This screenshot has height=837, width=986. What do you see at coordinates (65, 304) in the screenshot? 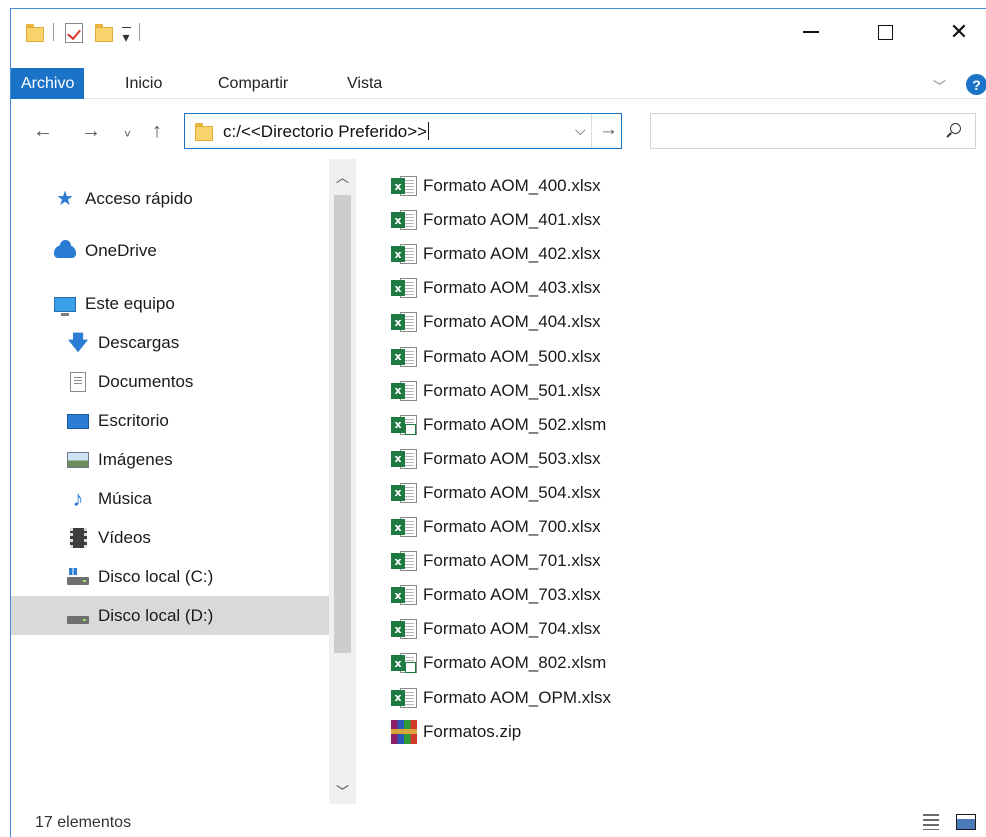
I see `computer-icon` at bounding box center [65, 304].